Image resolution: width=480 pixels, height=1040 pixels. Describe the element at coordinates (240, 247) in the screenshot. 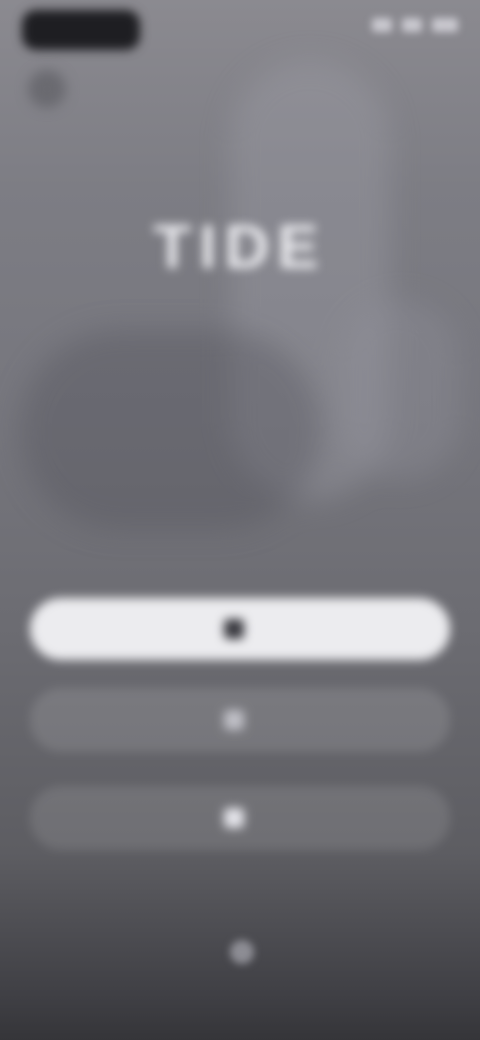

I see `app-logo: TIDE` at that location.